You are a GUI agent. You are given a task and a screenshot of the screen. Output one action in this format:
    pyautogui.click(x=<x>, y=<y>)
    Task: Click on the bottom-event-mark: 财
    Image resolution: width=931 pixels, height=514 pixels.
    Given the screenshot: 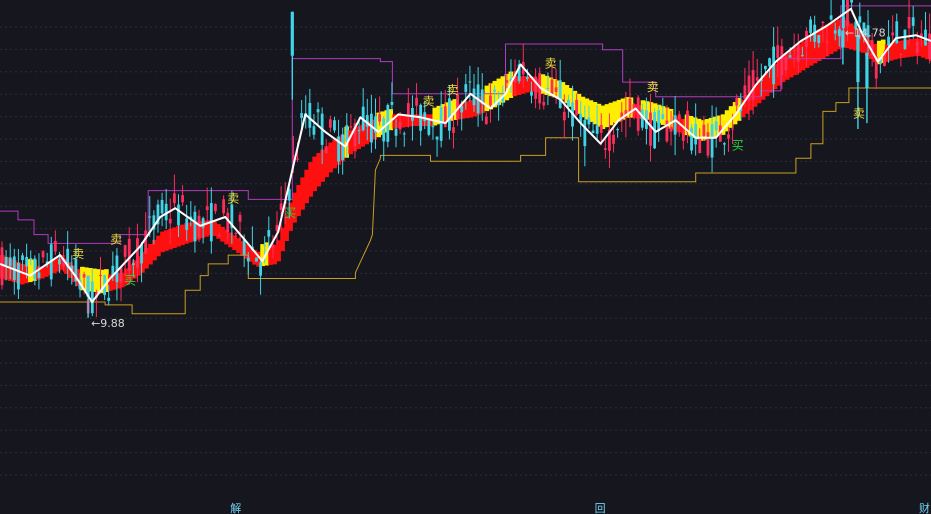 What is the action you would take?
    pyautogui.click(x=924, y=507)
    